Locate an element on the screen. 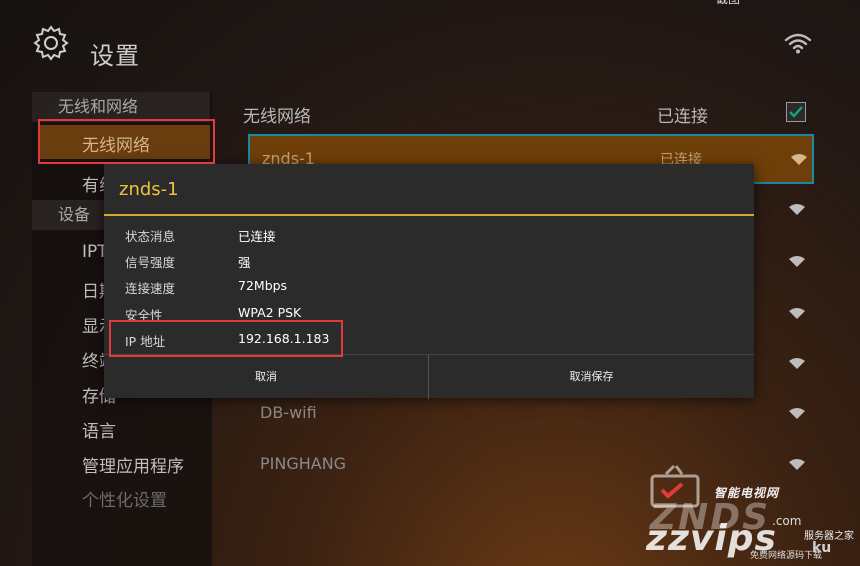  info-label: 连接速度 is located at coordinates (150, 288).